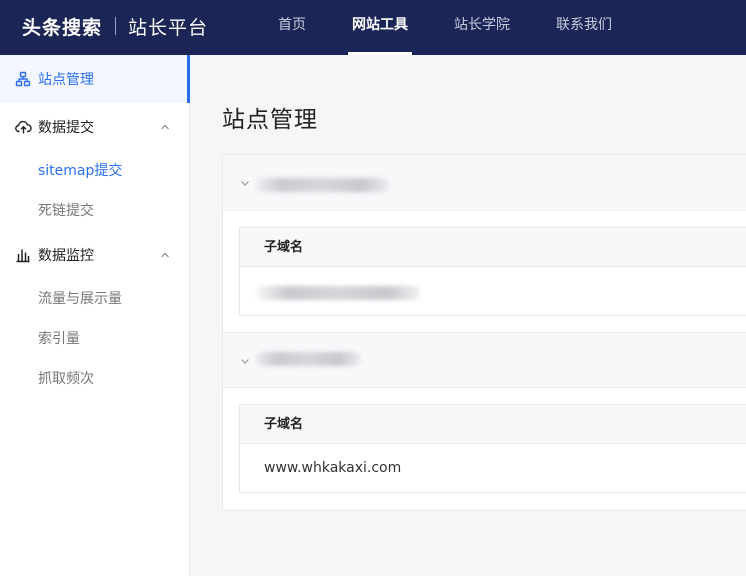  I want to click on sidebar-item-label: 数据监控, so click(66, 256).